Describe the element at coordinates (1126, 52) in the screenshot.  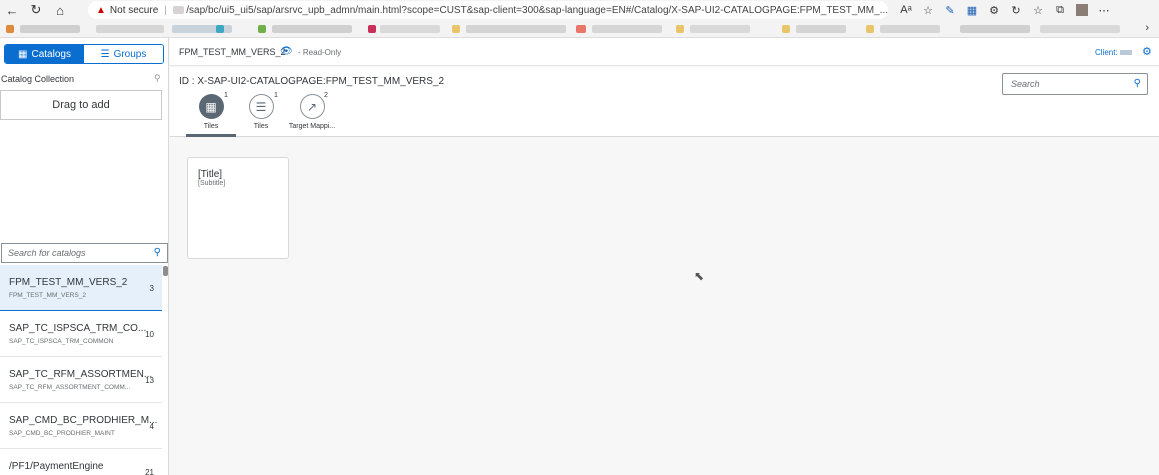
I see `client-value-redacted` at that location.